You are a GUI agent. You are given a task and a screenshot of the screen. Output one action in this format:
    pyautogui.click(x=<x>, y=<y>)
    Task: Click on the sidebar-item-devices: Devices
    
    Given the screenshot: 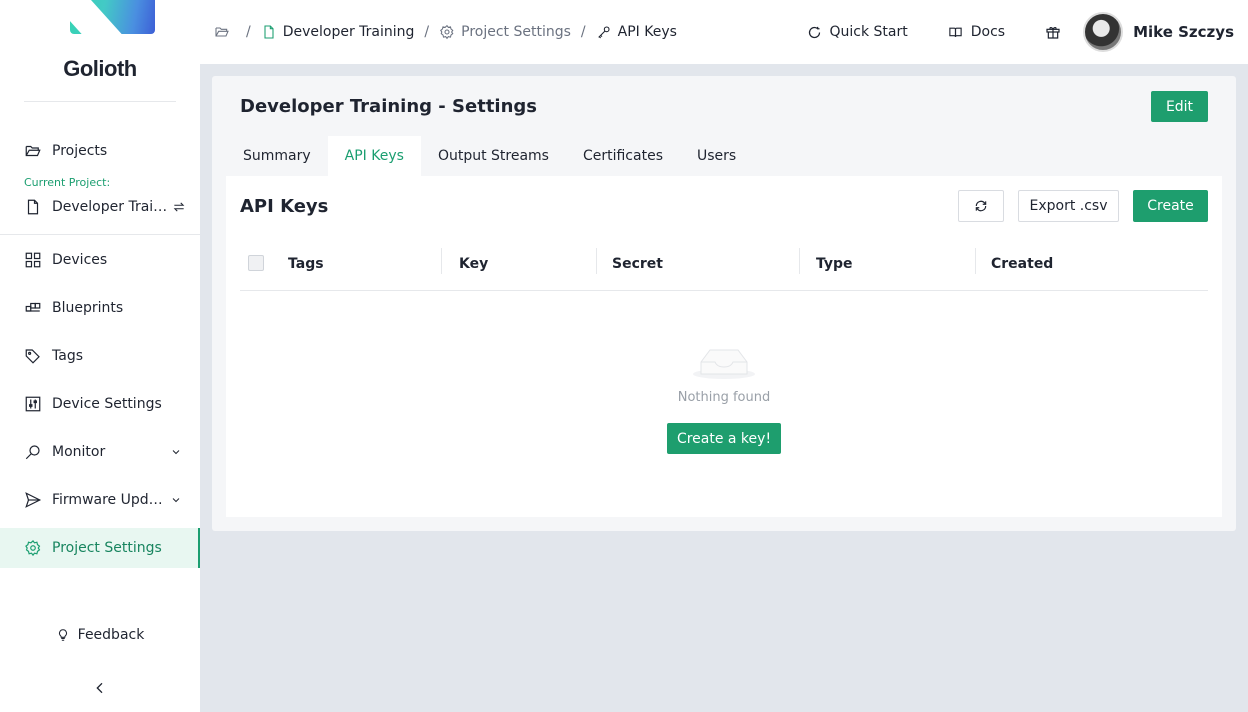 What is the action you would take?
    pyautogui.click(x=100, y=260)
    